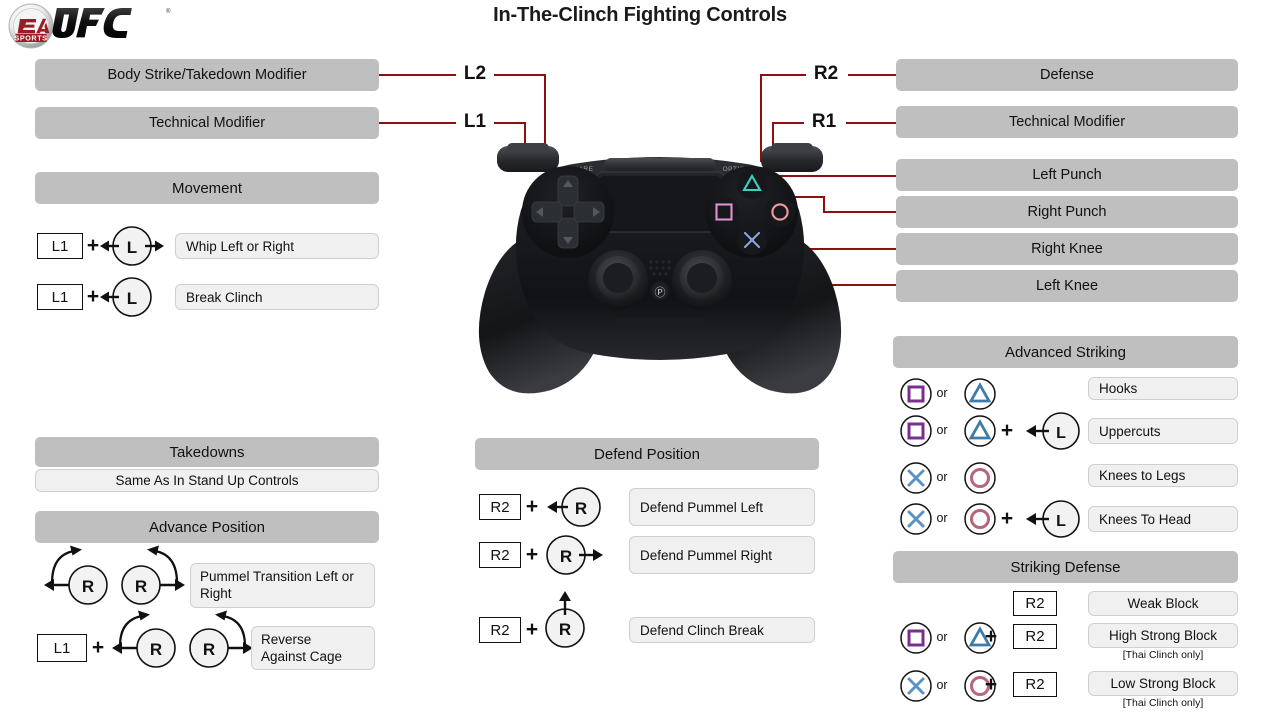 The height and width of the screenshot is (720, 1280). I want to click on label-technical-modifier-right: Technical Modifier, so click(1067, 122).